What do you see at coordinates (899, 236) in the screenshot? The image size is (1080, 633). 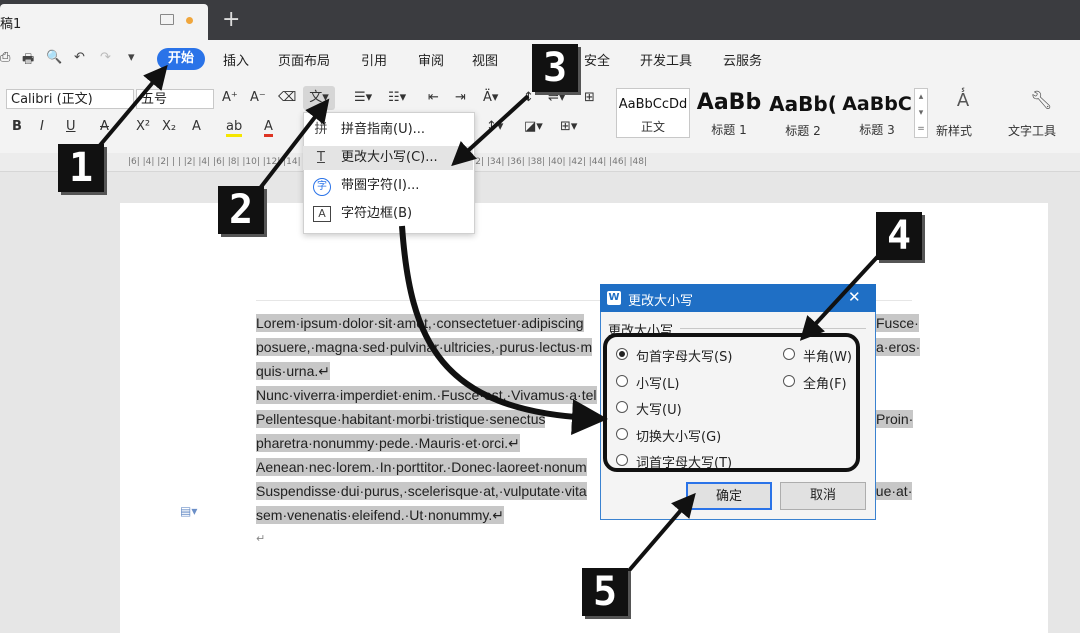 I see `callout-4: 4` at bounding box center [899, 236].